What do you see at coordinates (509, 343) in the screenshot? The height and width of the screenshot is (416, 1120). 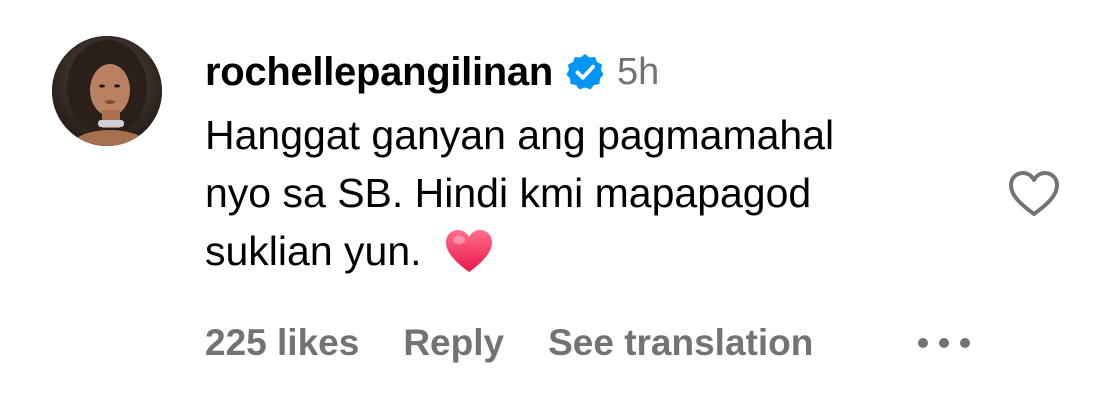 I see `comment-actions: 225 likes Reply See translation` at bounding box center [509, 343].